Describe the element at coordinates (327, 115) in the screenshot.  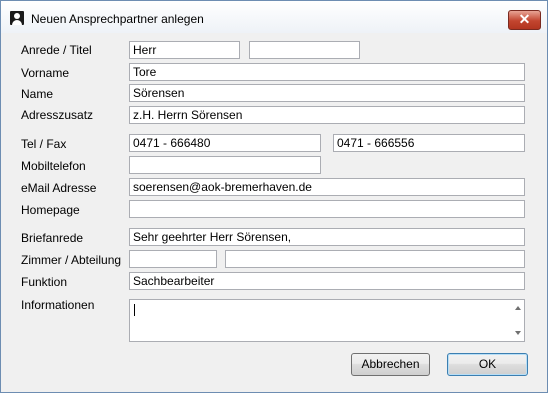
I see `adresszusatz-field: z.H. Herrn Sörensen` at that location.